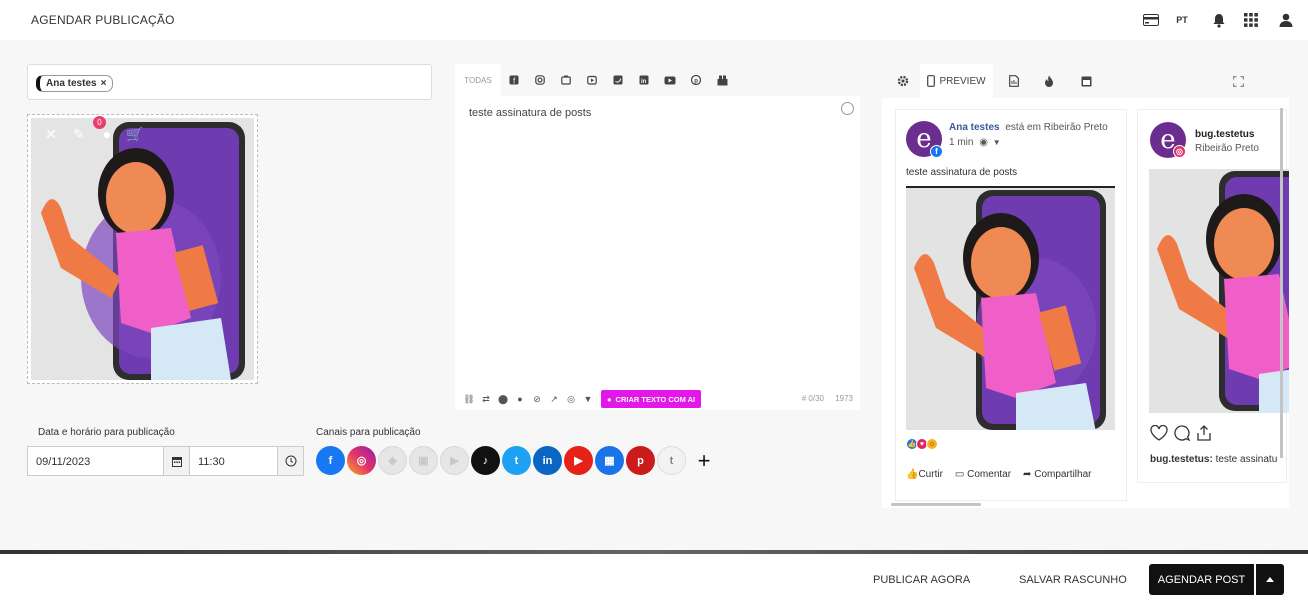  I want to click on thumbs-up-icon: 👍, so click(912, 474).